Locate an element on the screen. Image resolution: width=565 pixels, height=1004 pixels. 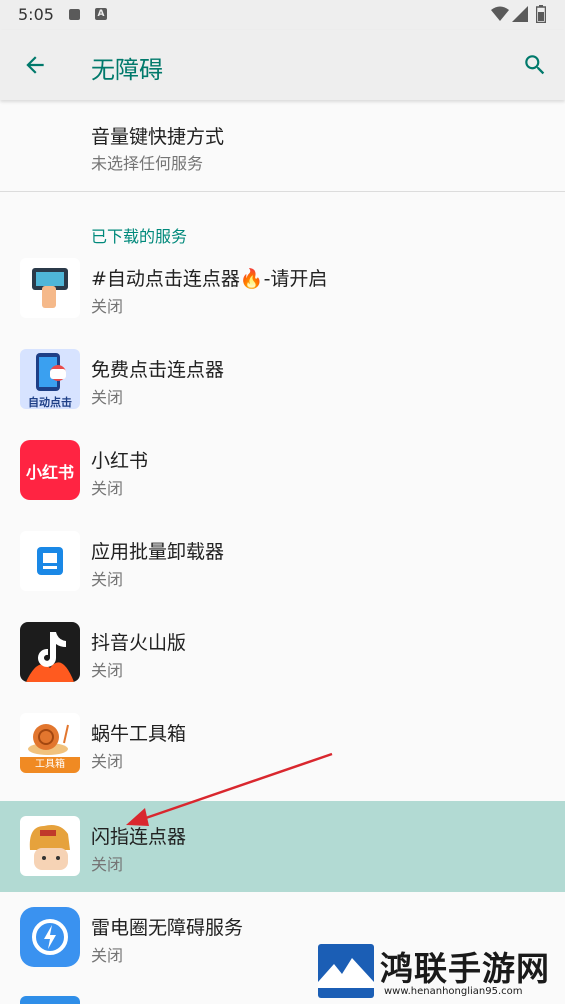
service-item-douyin-huoshan: 抖音火山版 关闭 is located at coordinates (282, 652).